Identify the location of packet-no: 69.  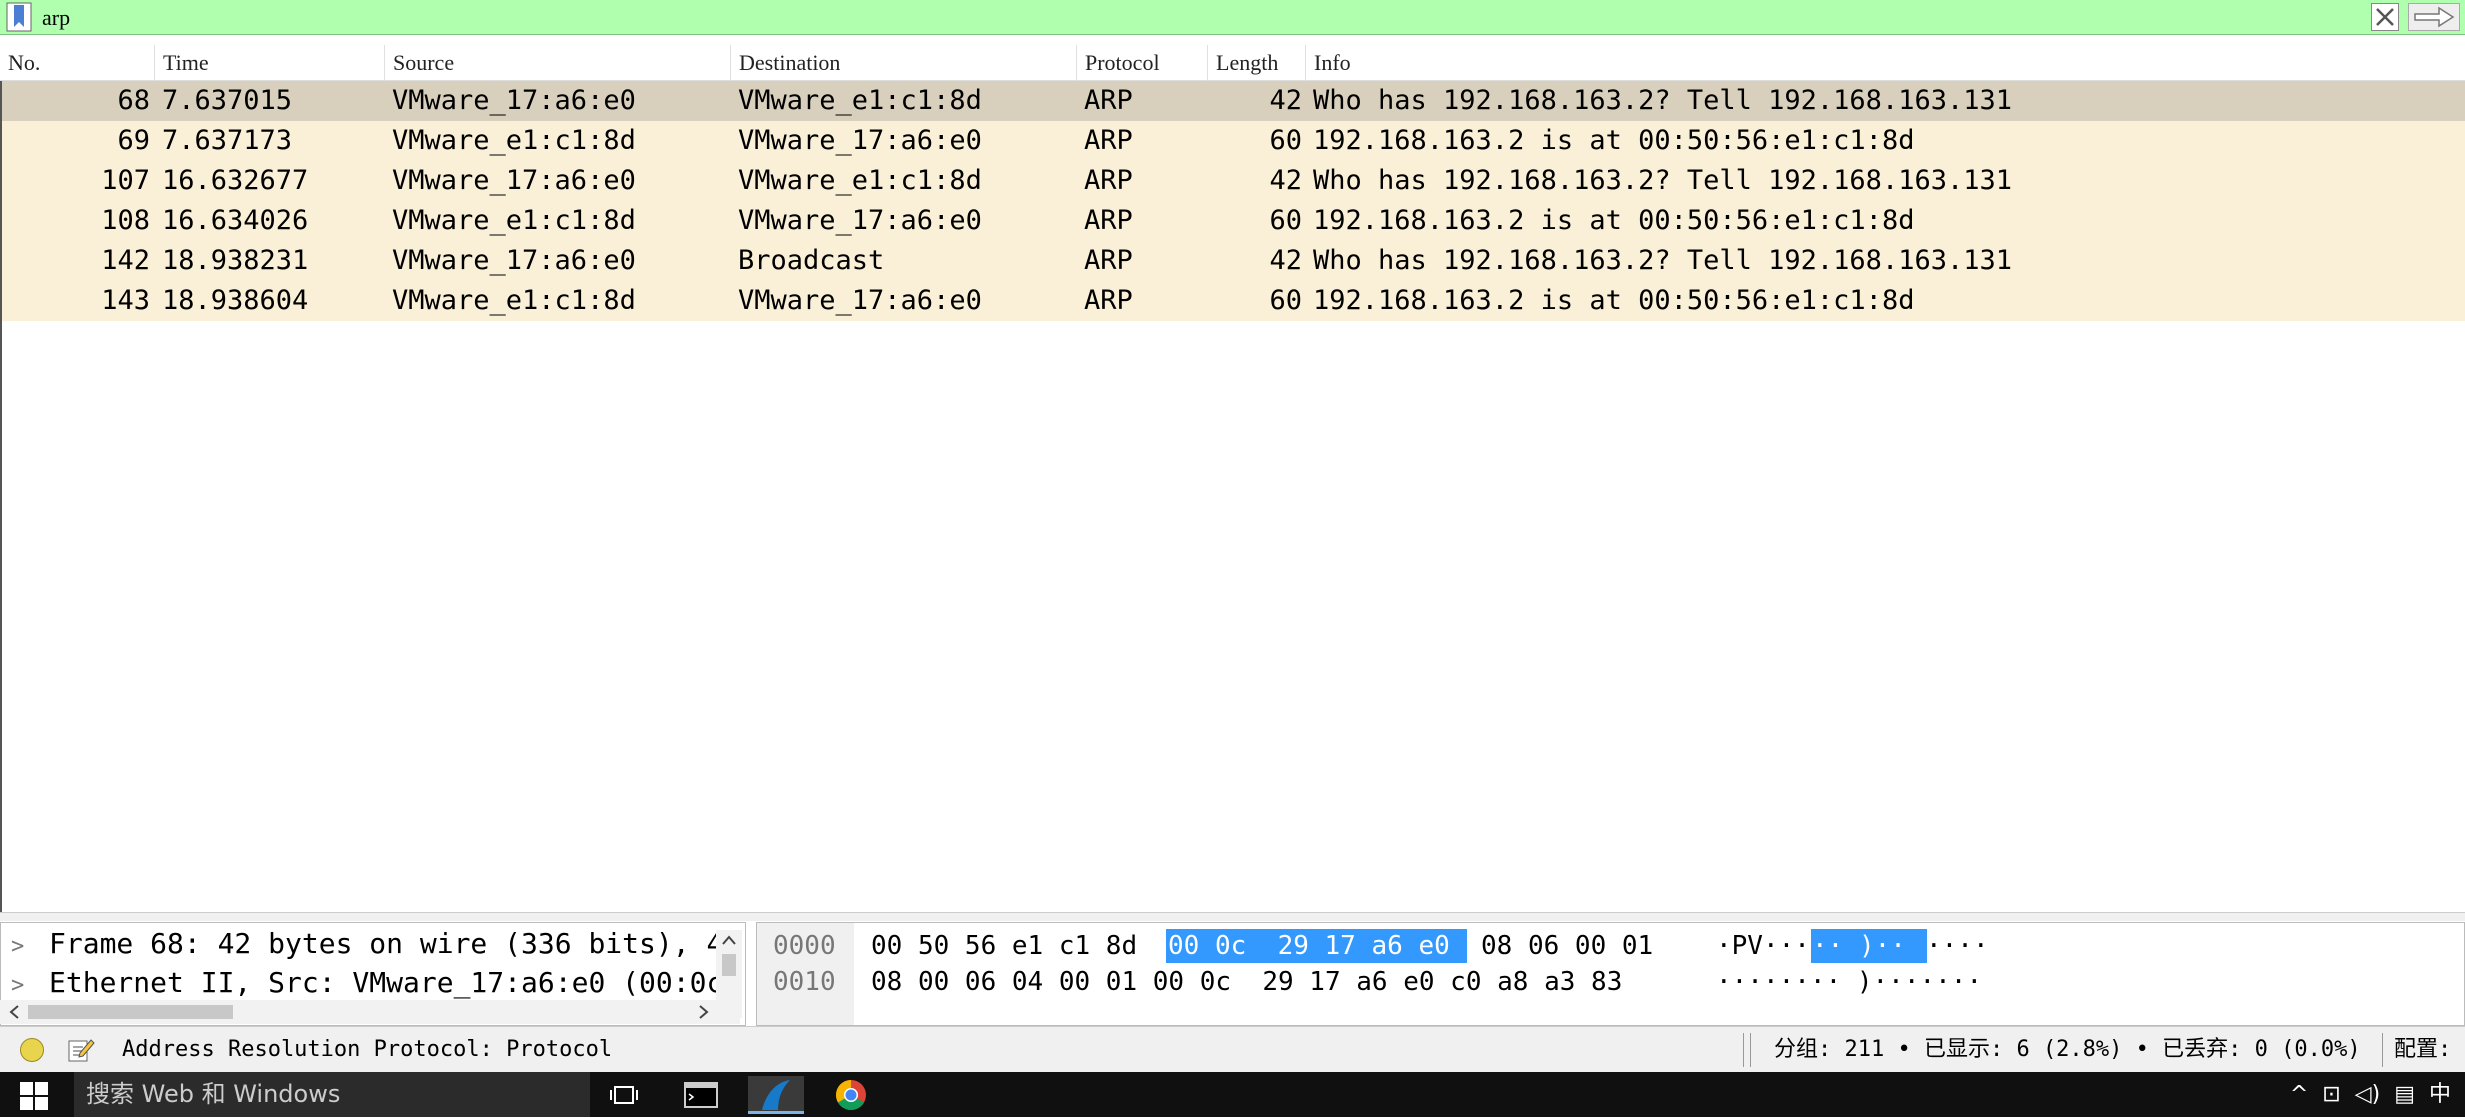
(133, 140).